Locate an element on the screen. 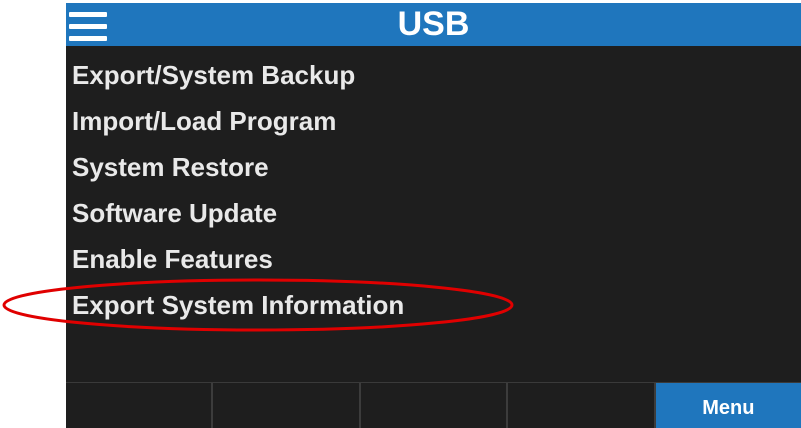  hamburger-menu-icon is located at coordinates (89, 26).